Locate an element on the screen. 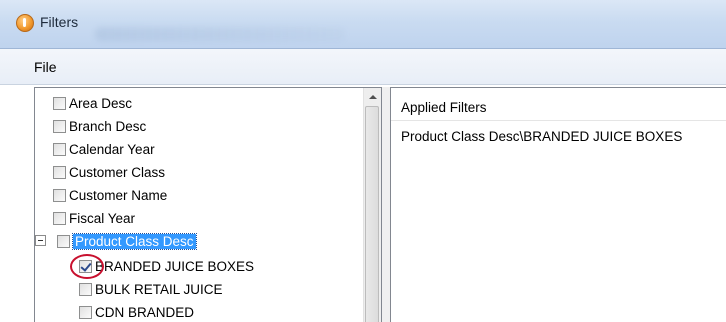 The width and height of the screenshot is (726, 322). tree-child-bulk-retail-juice: BULK RETAIL JUICE is located at coordinates (151, 289).